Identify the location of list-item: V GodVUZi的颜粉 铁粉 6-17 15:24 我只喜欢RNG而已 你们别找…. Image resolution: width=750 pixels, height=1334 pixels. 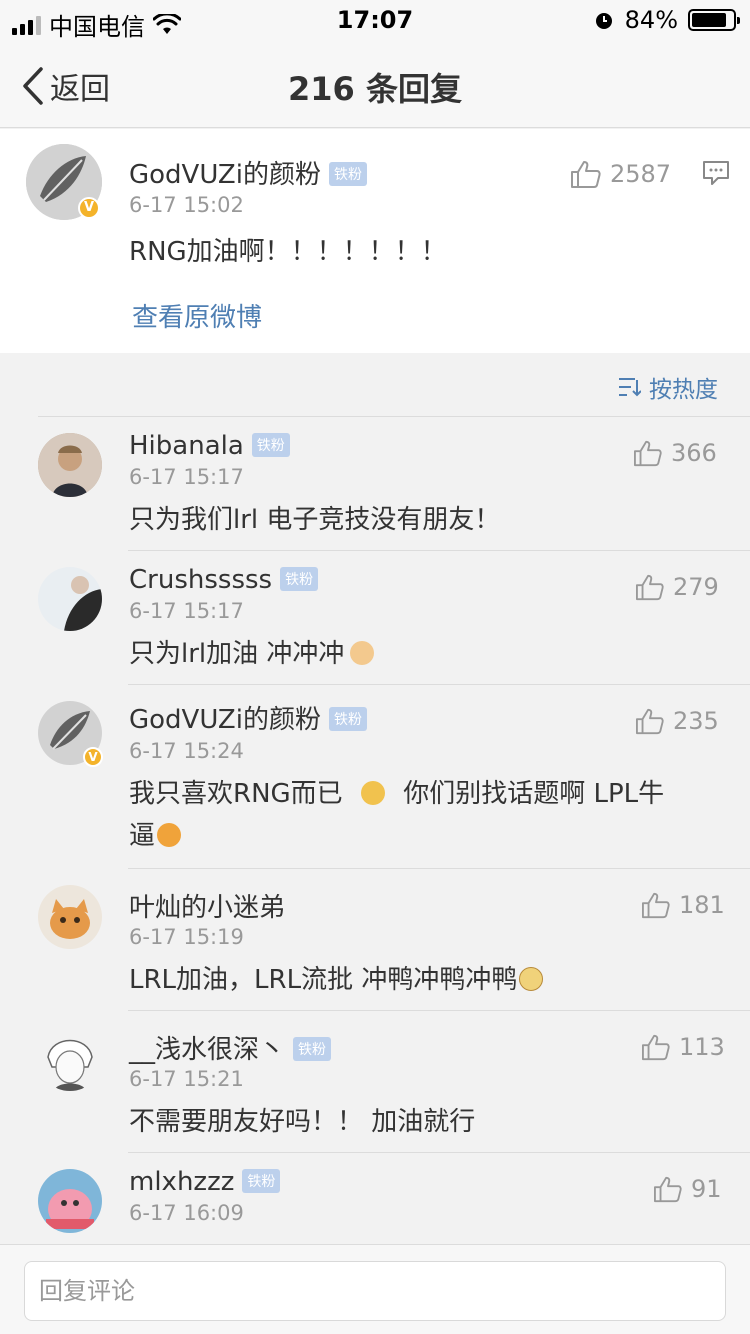
(375, 777).